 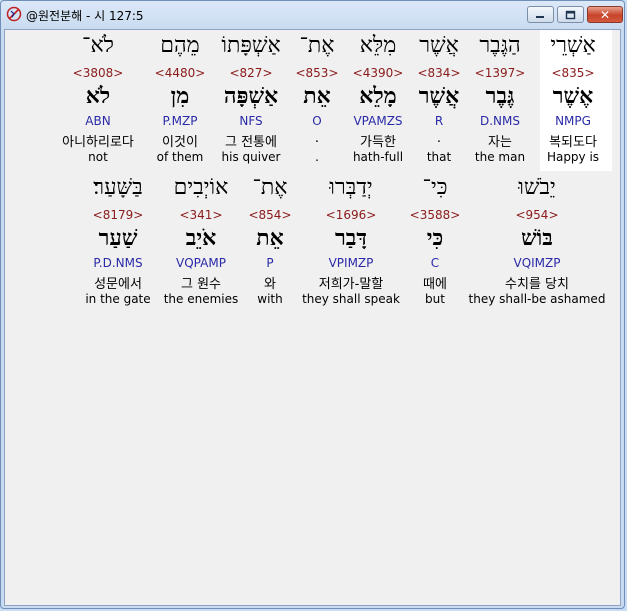 I want to click on english-gloss: of them, so click(x=180, y=157).